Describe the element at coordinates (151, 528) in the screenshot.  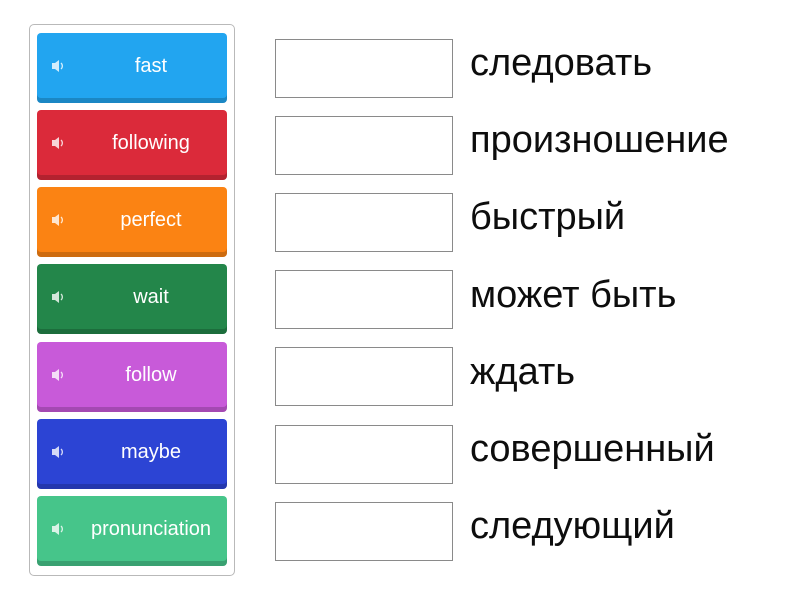
I see `word-card-label: pronunciation` at that location.